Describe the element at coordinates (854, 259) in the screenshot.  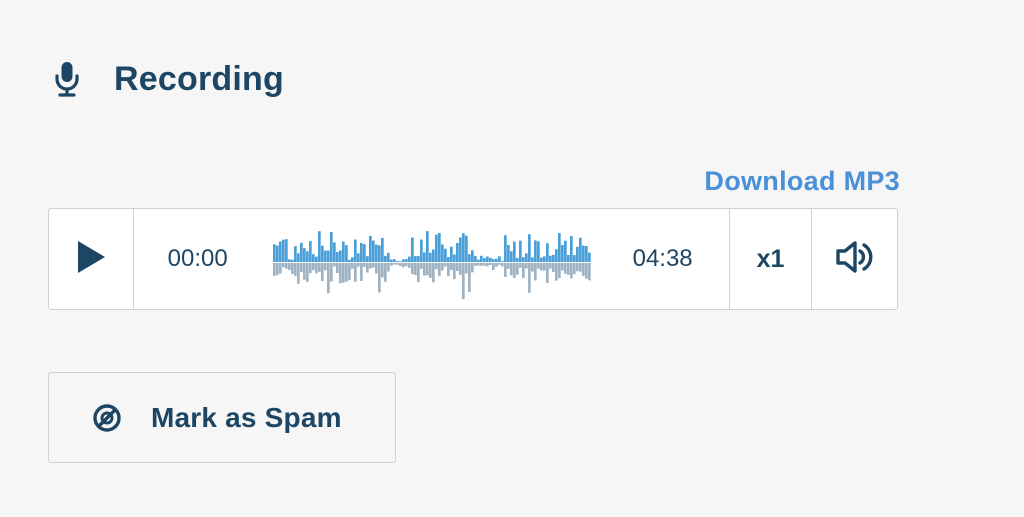
I see `volume-button` at that location.